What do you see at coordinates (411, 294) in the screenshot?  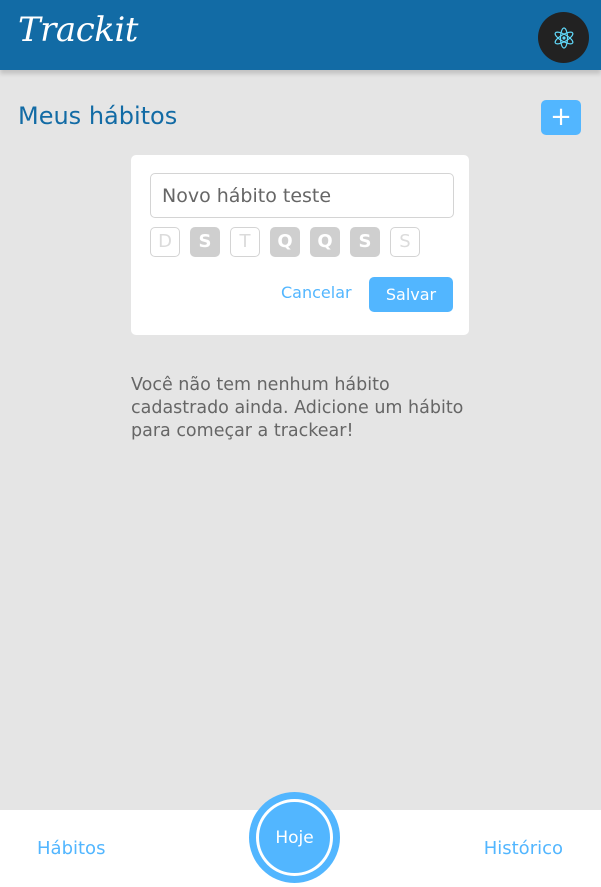 I see `save-button: Salvar` at bounding box center [411, 294].